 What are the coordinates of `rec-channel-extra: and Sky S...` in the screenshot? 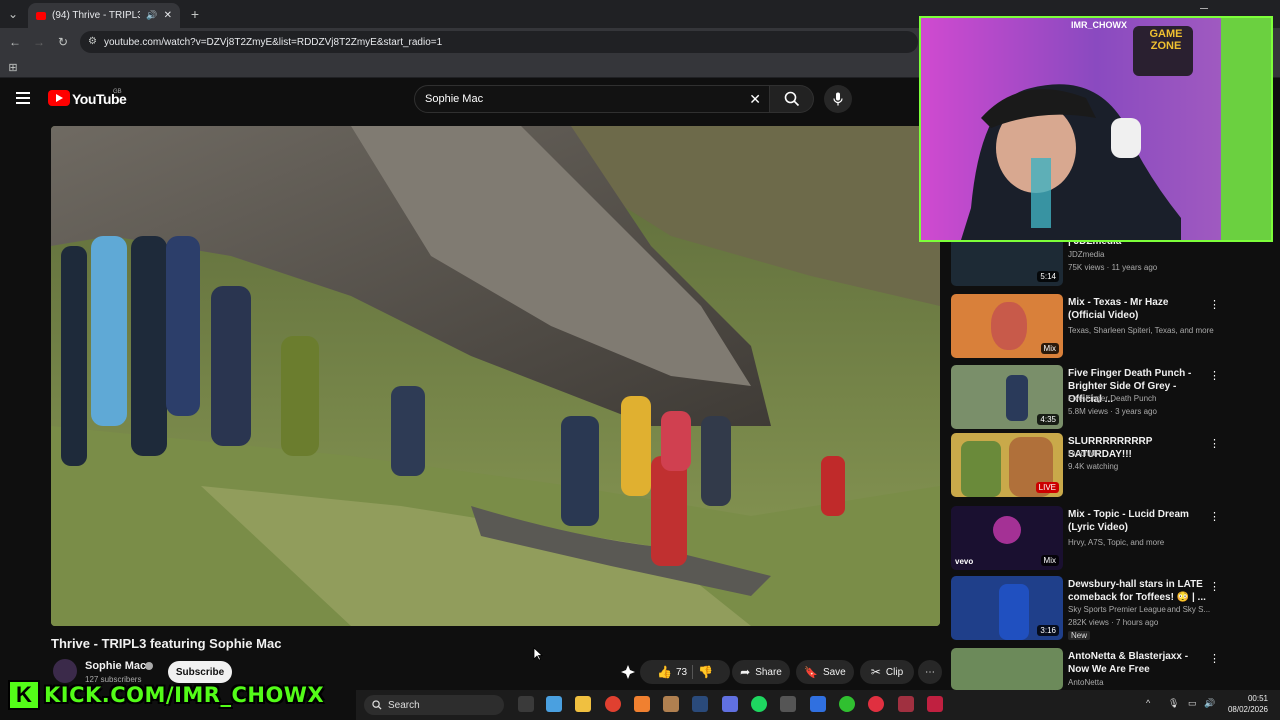 It's located at (1188, 609).